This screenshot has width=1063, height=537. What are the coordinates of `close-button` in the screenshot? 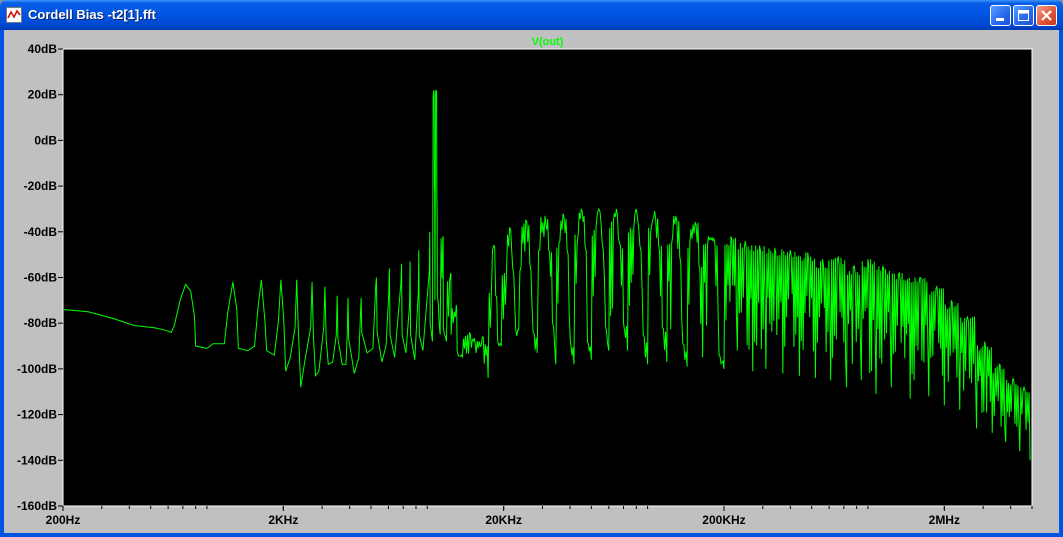 It's located at (1046, 15).